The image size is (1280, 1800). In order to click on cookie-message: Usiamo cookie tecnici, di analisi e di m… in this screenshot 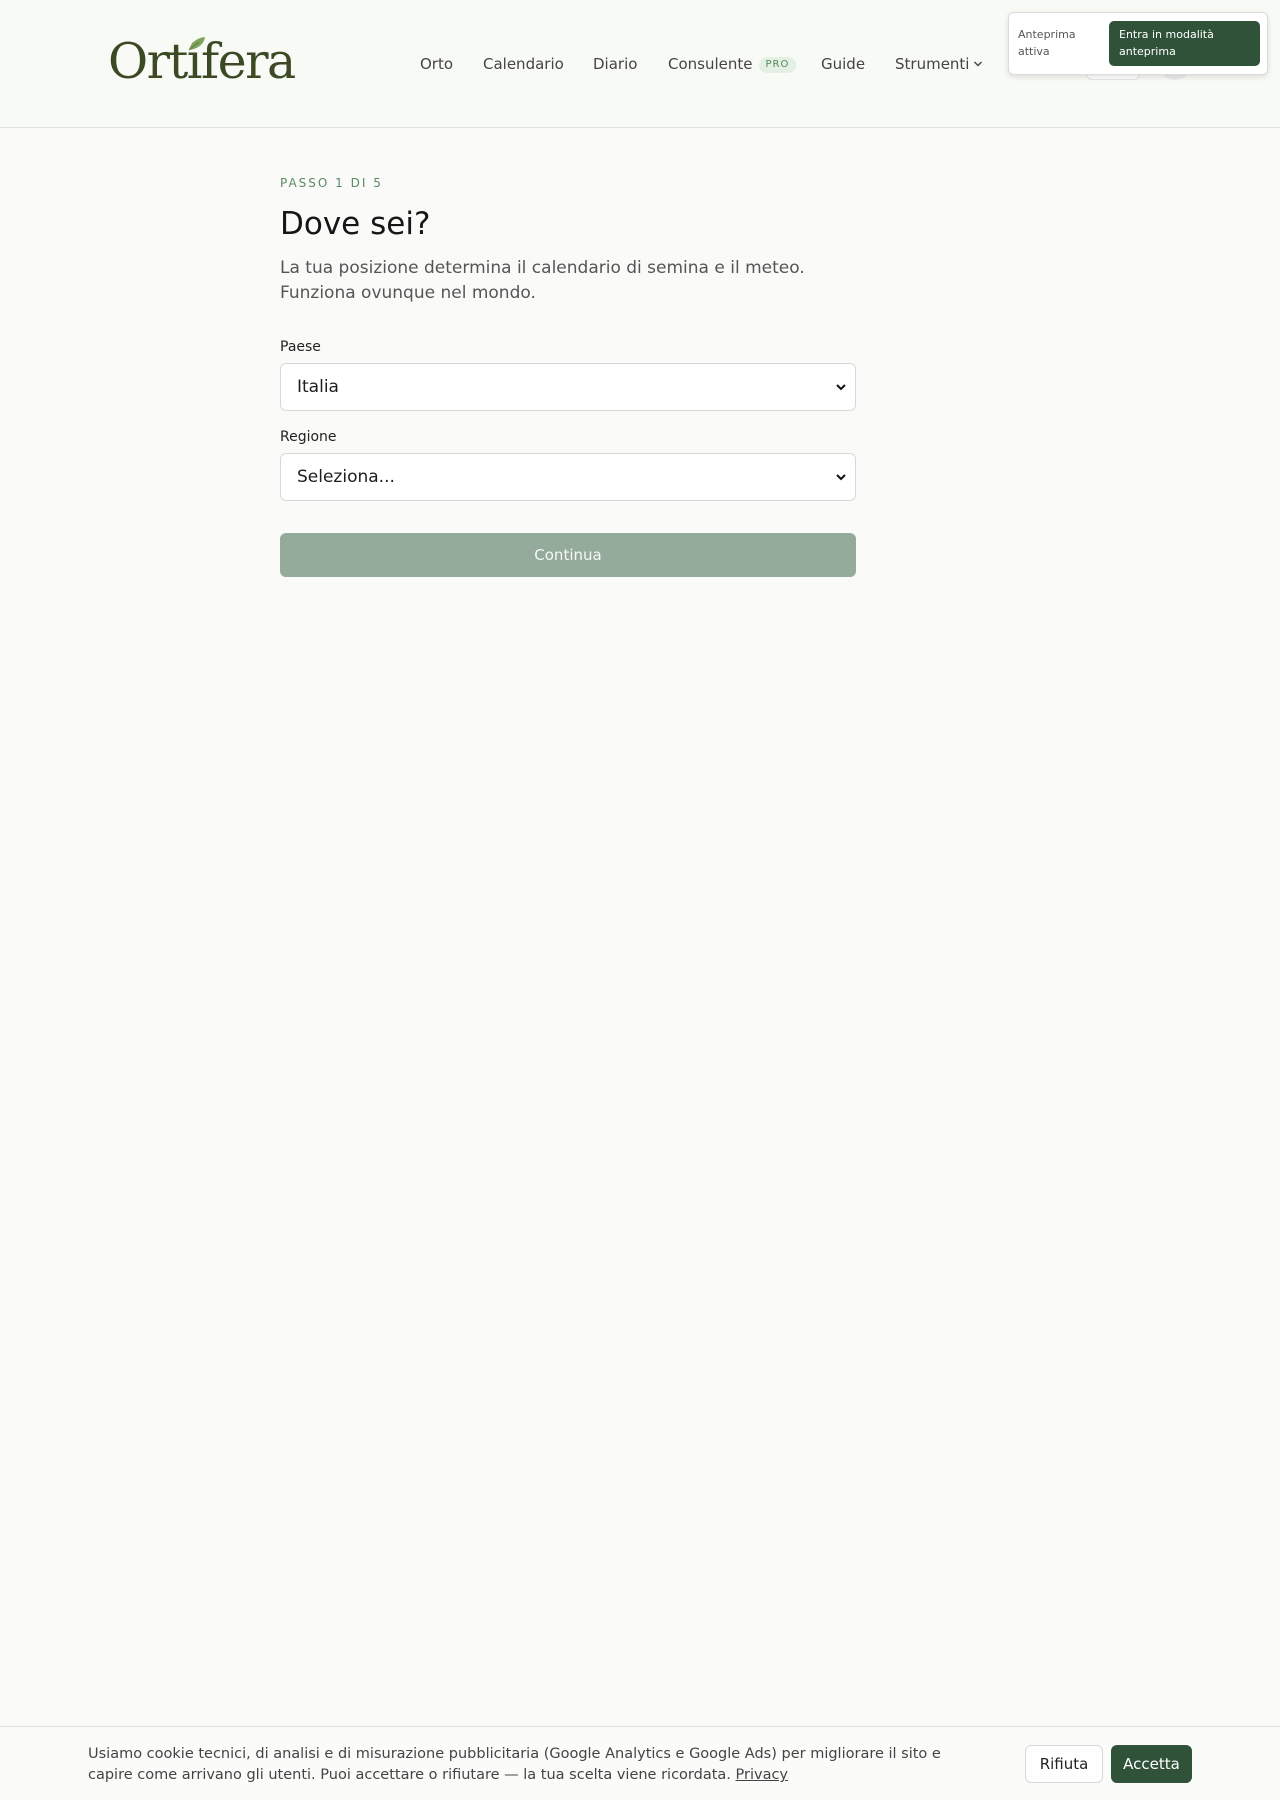, I will do `click(514, 1764)`.